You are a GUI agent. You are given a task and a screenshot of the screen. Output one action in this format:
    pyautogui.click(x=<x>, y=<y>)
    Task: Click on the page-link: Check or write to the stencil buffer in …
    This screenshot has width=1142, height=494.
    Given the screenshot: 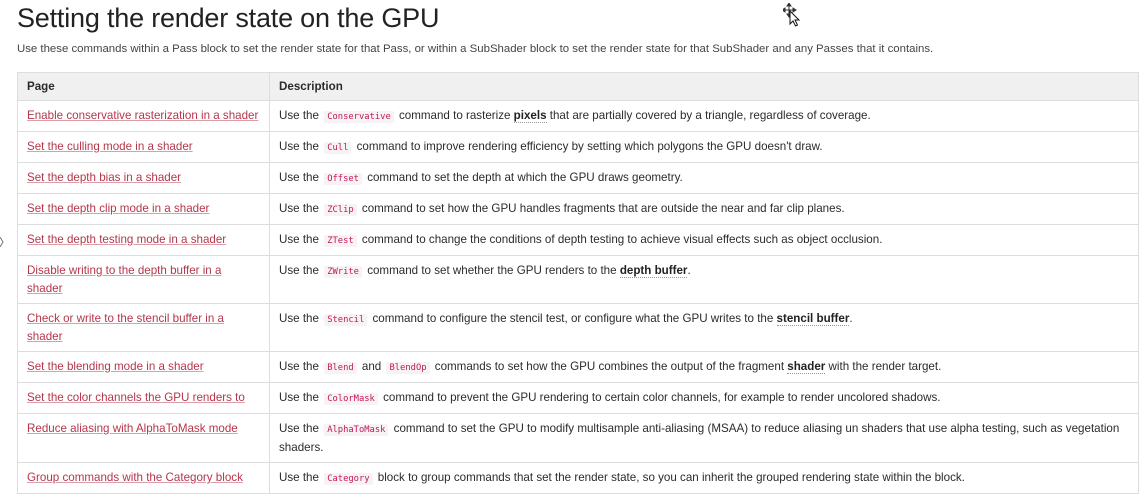 What is the action you would take?
    pyautogui.click(x=125, y=327)
    